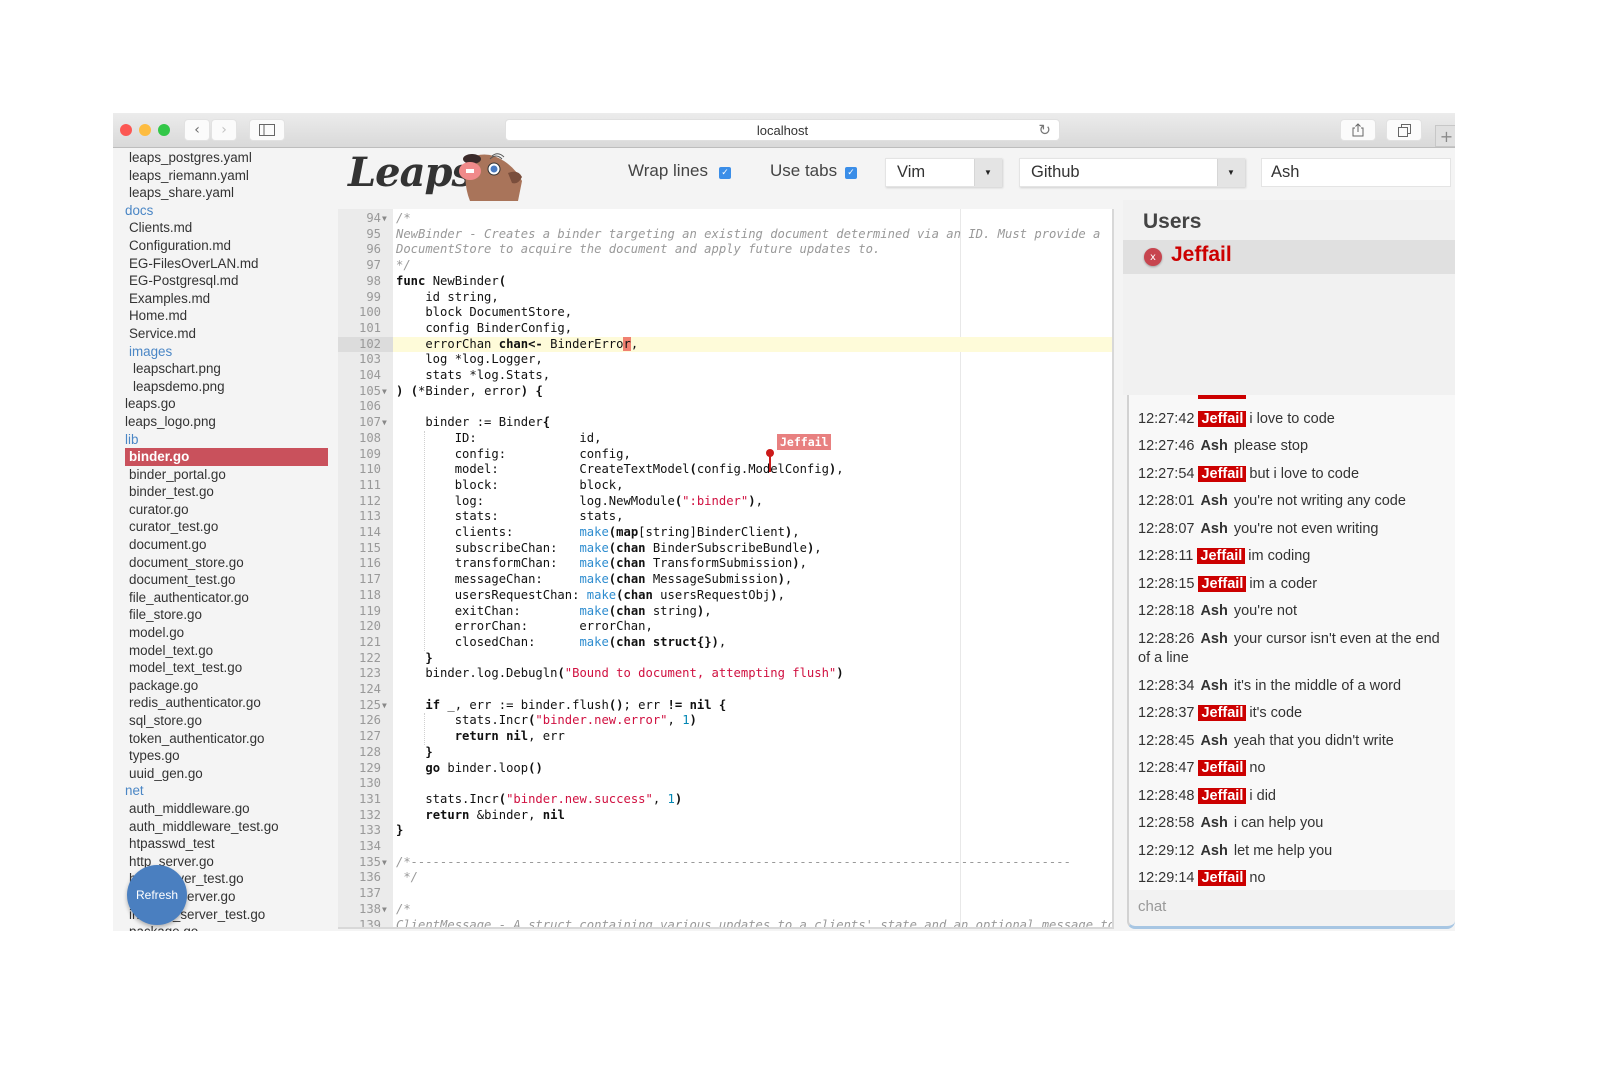 This screenshot has height=1065, width=1600. Describe the element at coordinates (222, 228) in the screenshot. I see `file-item: Clients.md` at that location.